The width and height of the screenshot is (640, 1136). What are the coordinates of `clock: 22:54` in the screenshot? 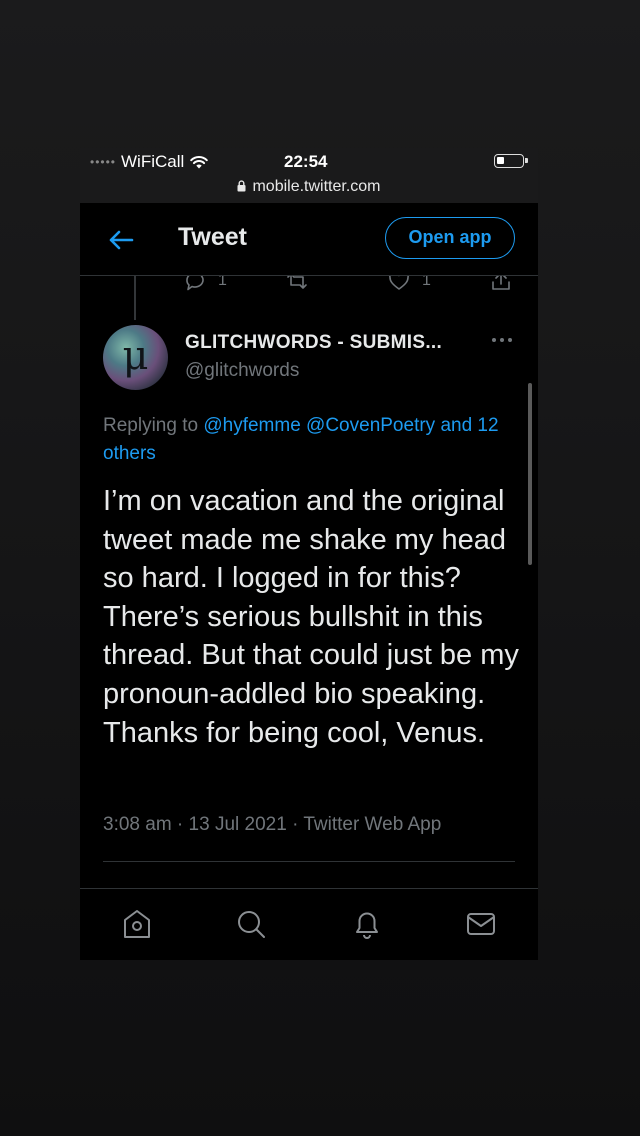 It's located at (306, 161).